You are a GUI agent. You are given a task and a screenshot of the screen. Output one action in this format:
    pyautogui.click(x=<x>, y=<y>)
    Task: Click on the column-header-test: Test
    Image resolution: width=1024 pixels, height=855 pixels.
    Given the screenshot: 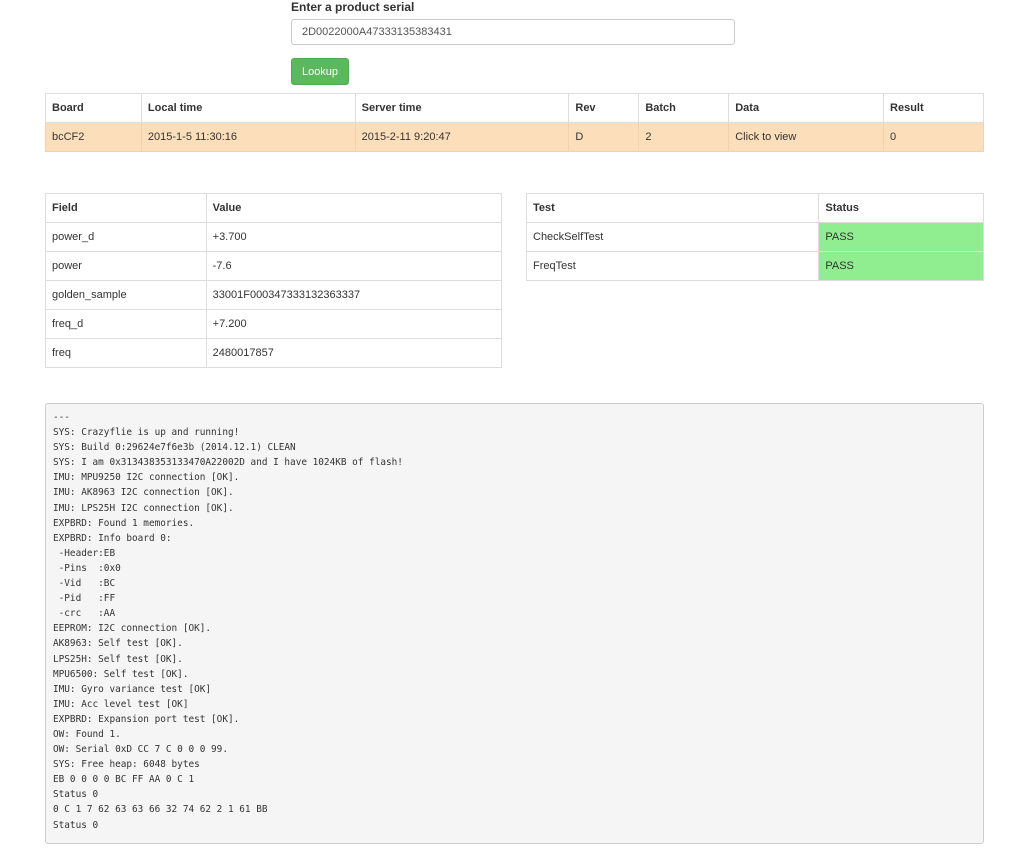 What is the action you would take?
    pyautogui.click(x=672, y=208)
    